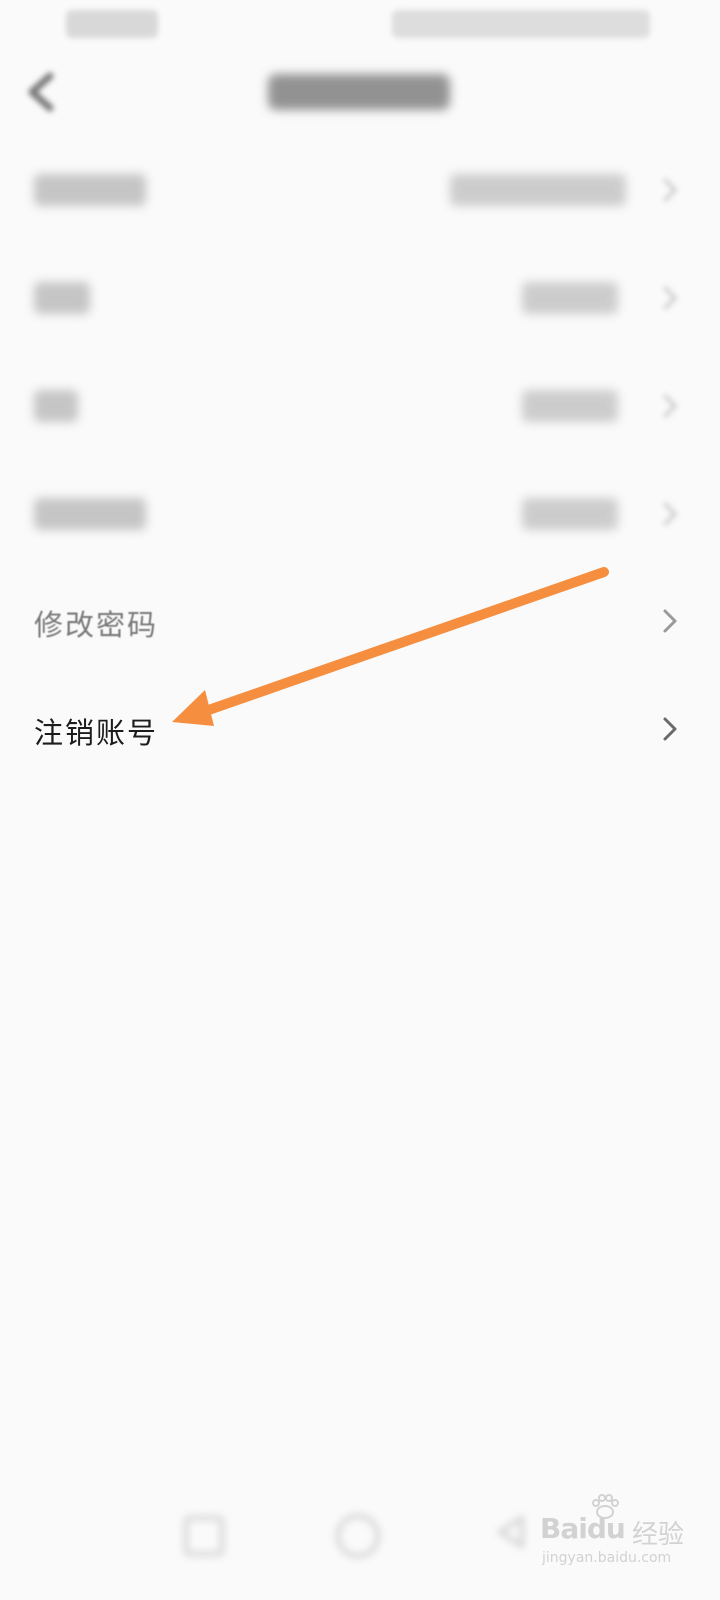 The image size is (720, 1600). I want to click on back-arrow-icon, so click(42, 92).